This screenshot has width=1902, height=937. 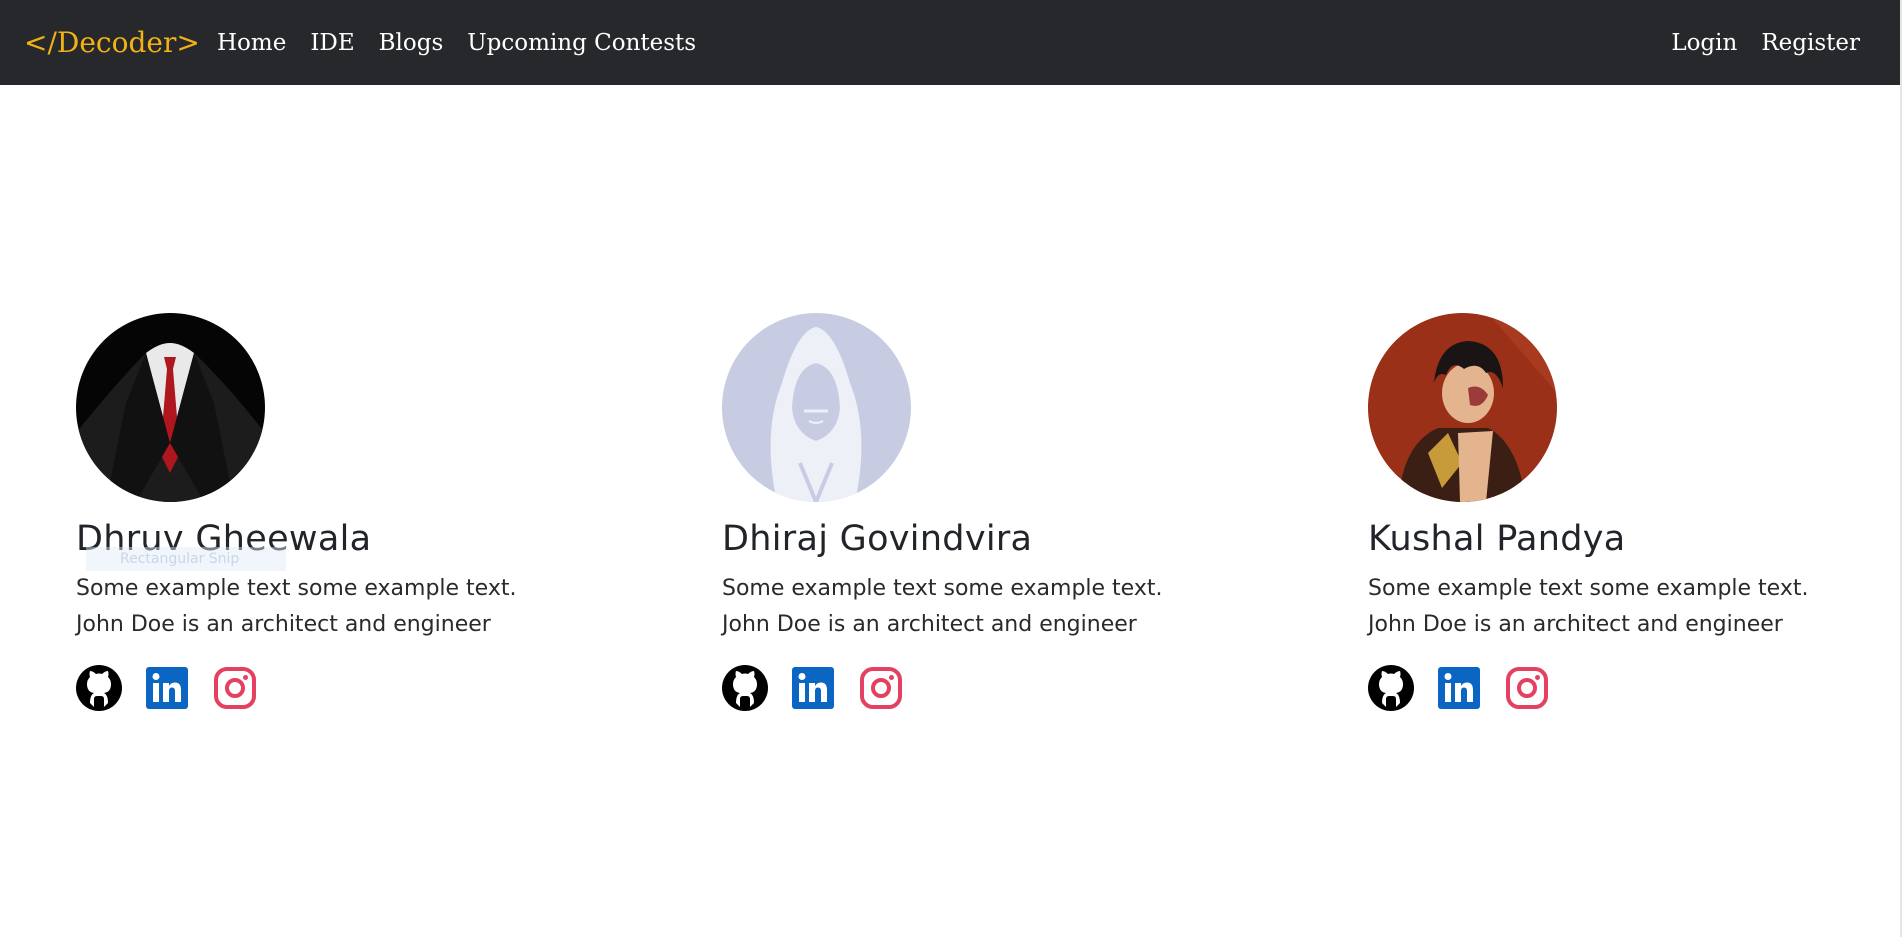 What do you see at coordinates (1810, 43) in the screenshot?
I see `register-link: Register` at bounding box center [1810, 43].